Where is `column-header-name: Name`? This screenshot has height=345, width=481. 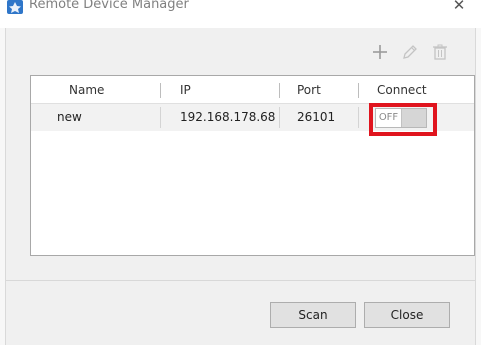 column-header-name: Name is located at coordinates (86, 90).